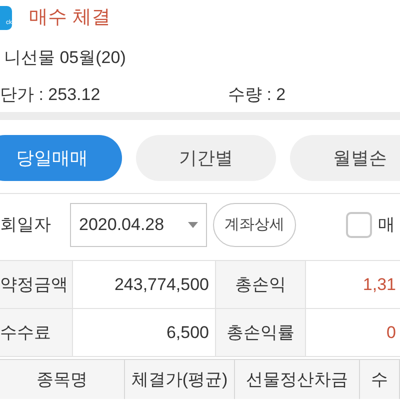 Image resolution: width=400 pixels, height=400 pixels. What do you see at coordinates (345, 158) in the screenshot?
I see `tab: 월별손` at bounding box center [345, 158].